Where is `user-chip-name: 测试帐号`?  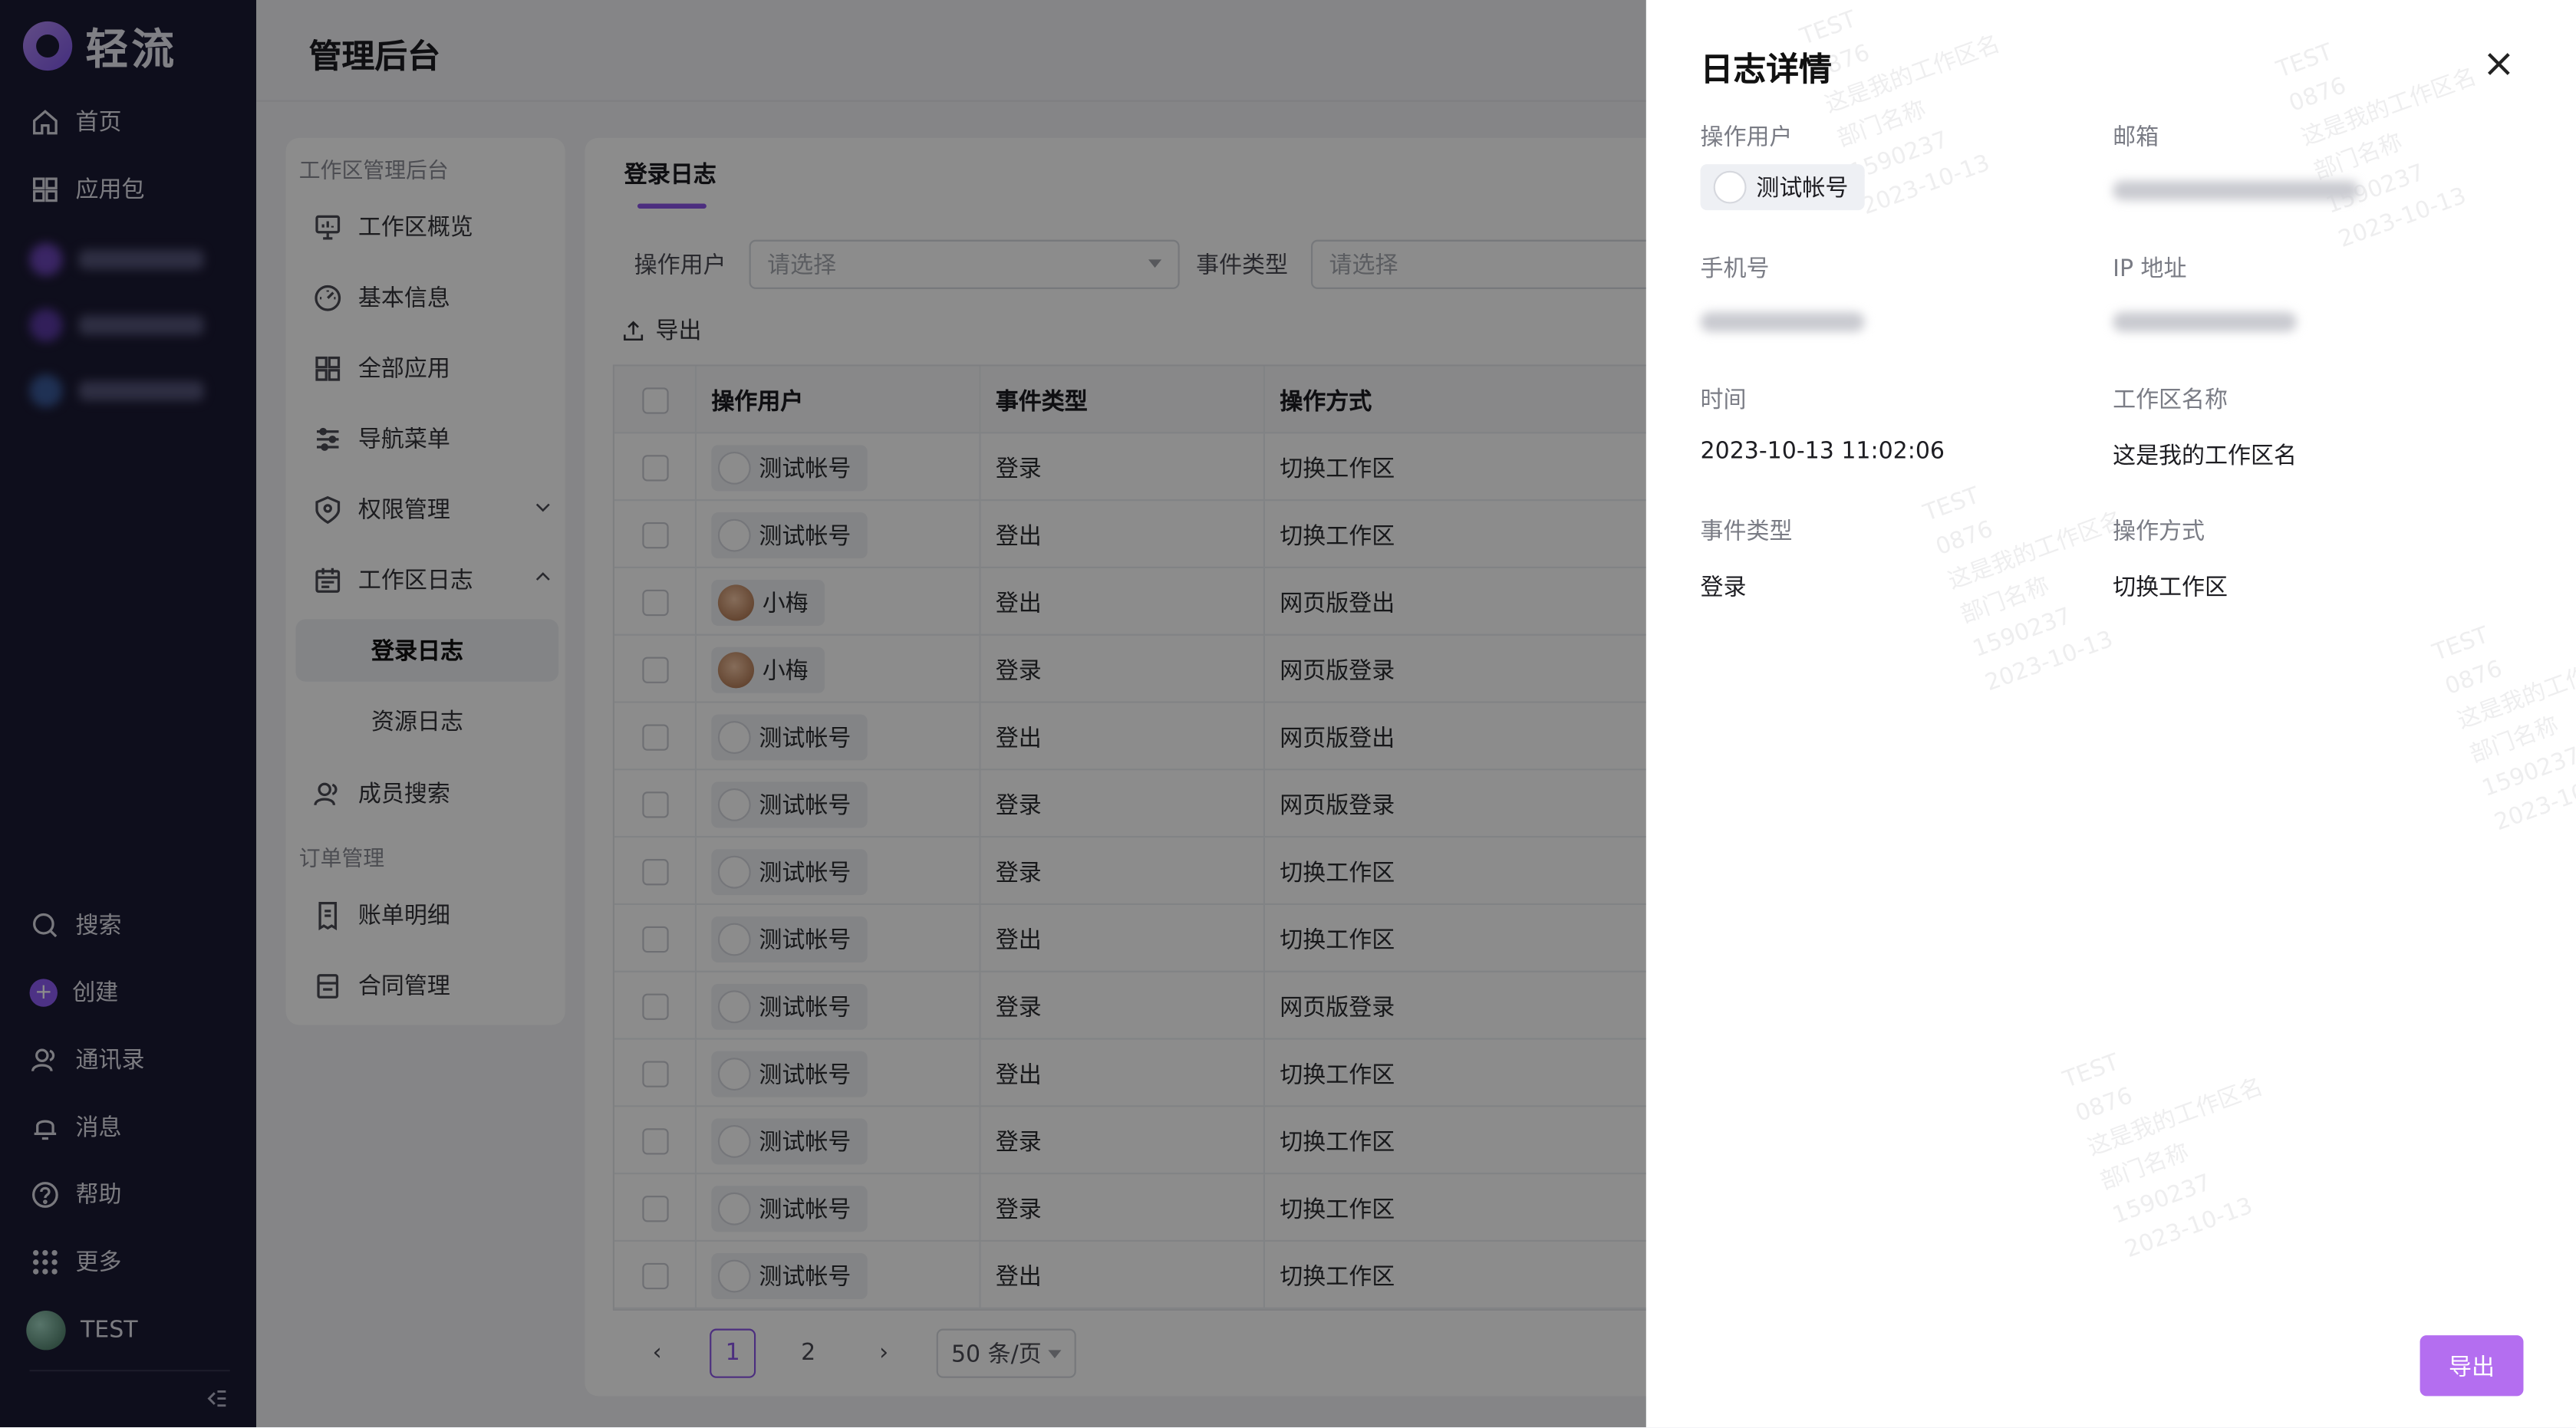
user-chip-name: 测试帐号 is located at coordinates (1802, 189).